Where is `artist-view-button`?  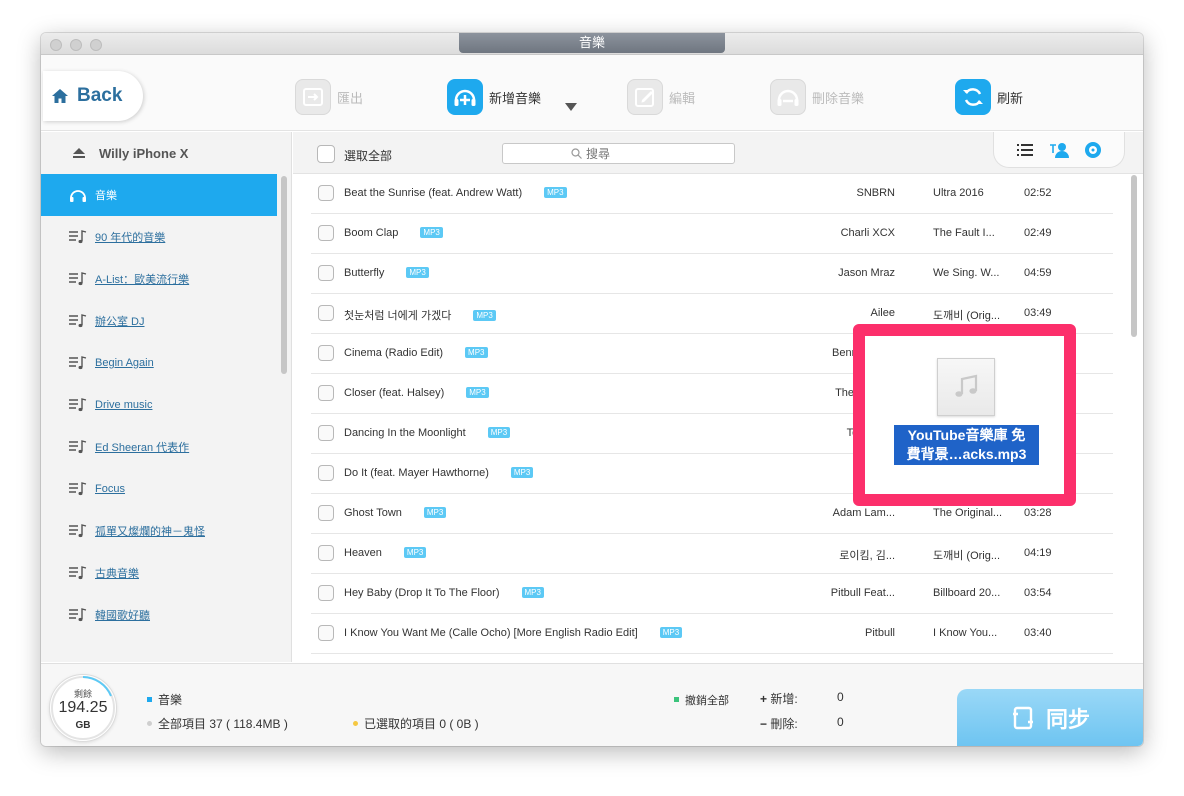
artist-view-button is located at coordinates (1059, 150).